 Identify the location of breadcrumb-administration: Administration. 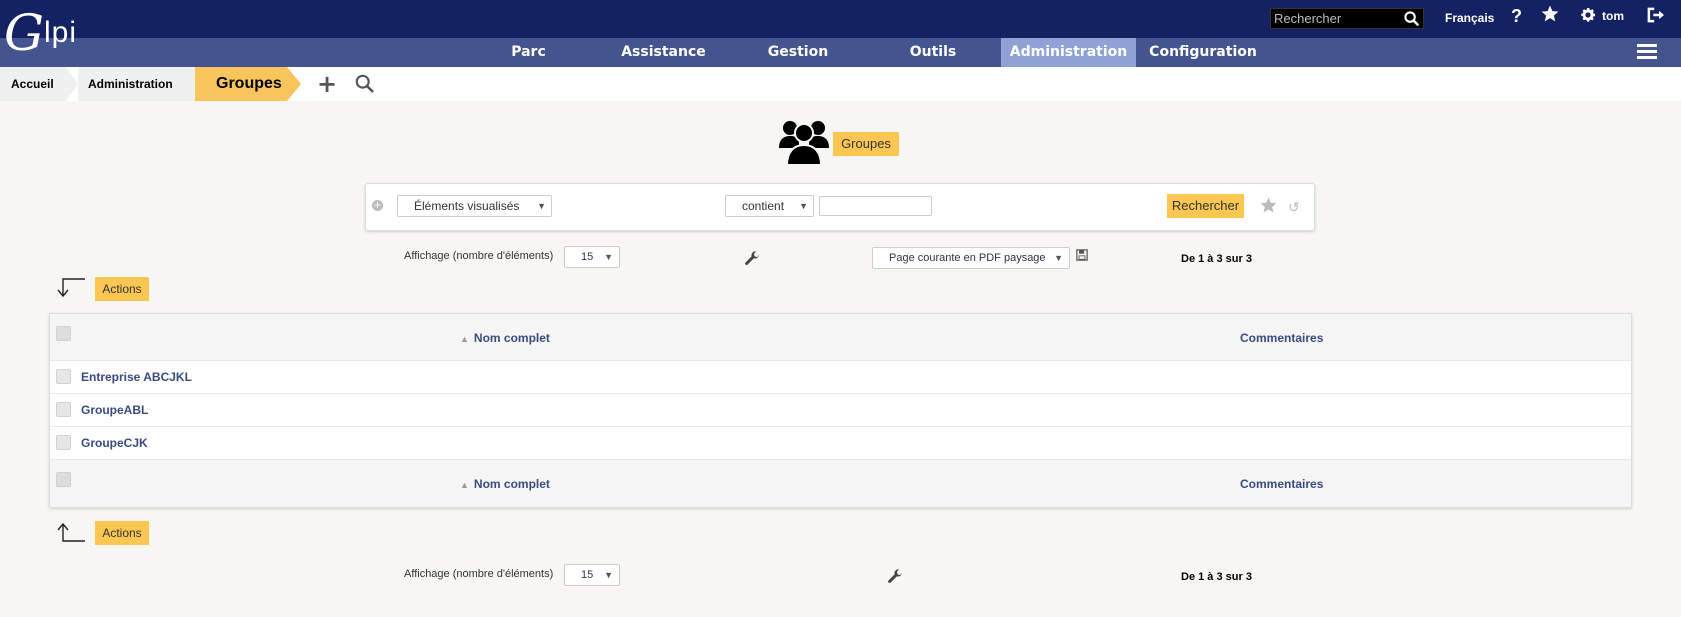
(136, 84).